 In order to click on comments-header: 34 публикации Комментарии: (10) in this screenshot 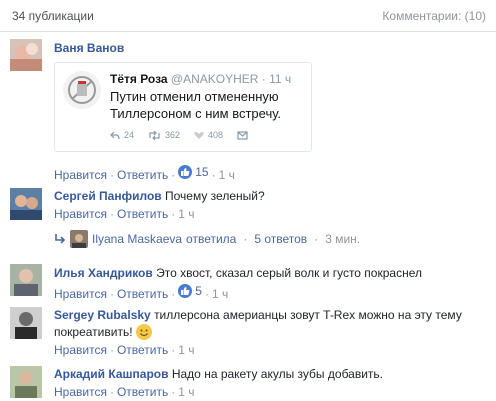, I will do `click(248, 16)`.